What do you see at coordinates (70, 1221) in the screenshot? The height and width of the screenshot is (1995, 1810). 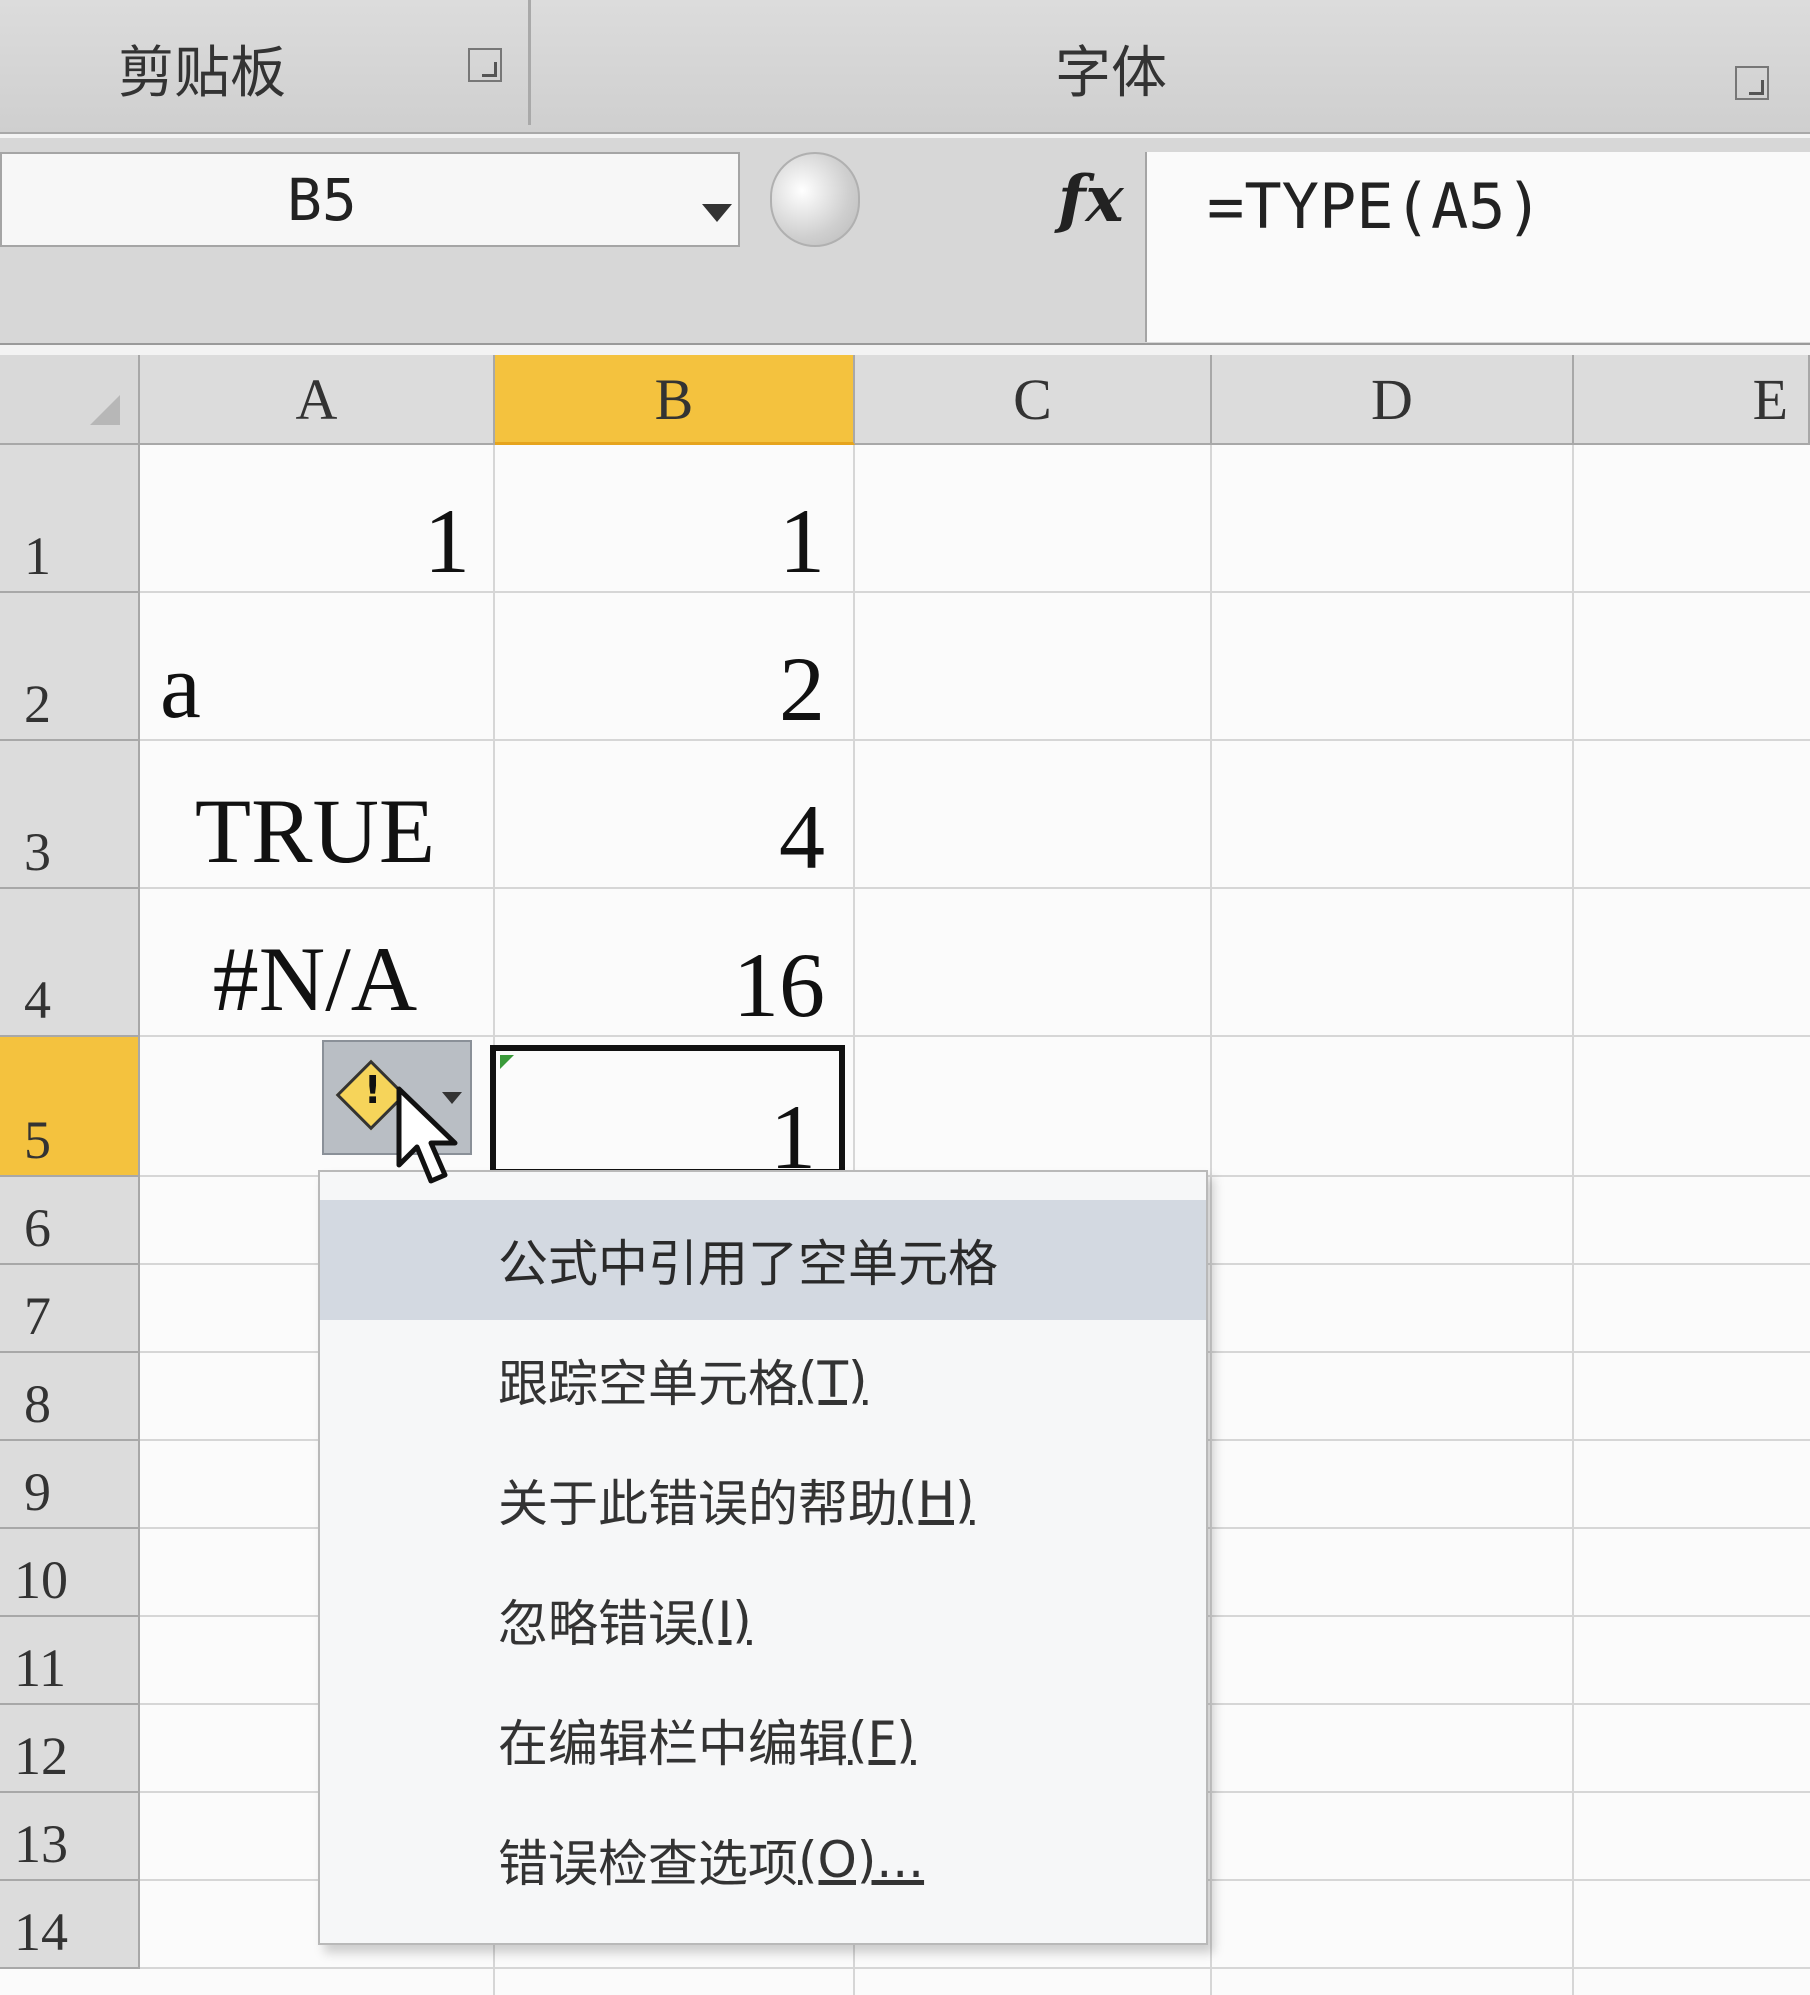 I see `row-header-6: 6` at bounding box center [70, 1221].